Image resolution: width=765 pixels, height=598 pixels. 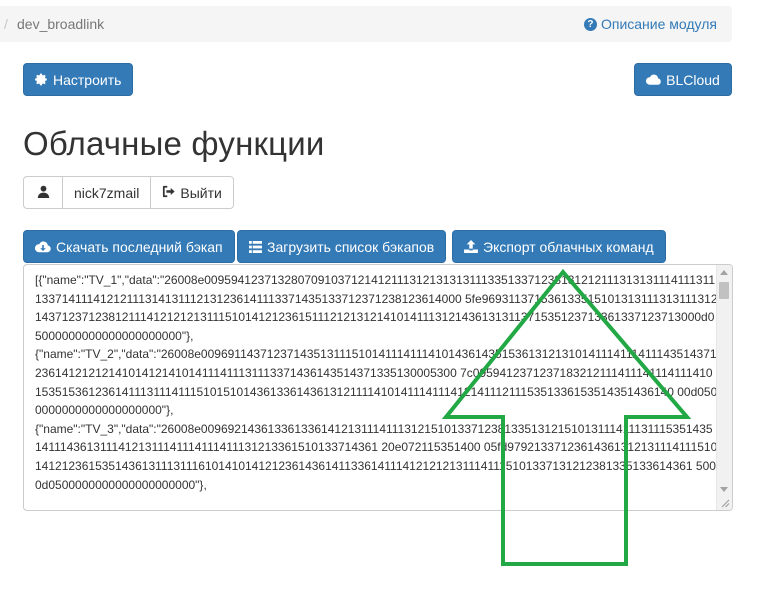 I want to click on username: nick7zmail, so click(x=107, y=192).